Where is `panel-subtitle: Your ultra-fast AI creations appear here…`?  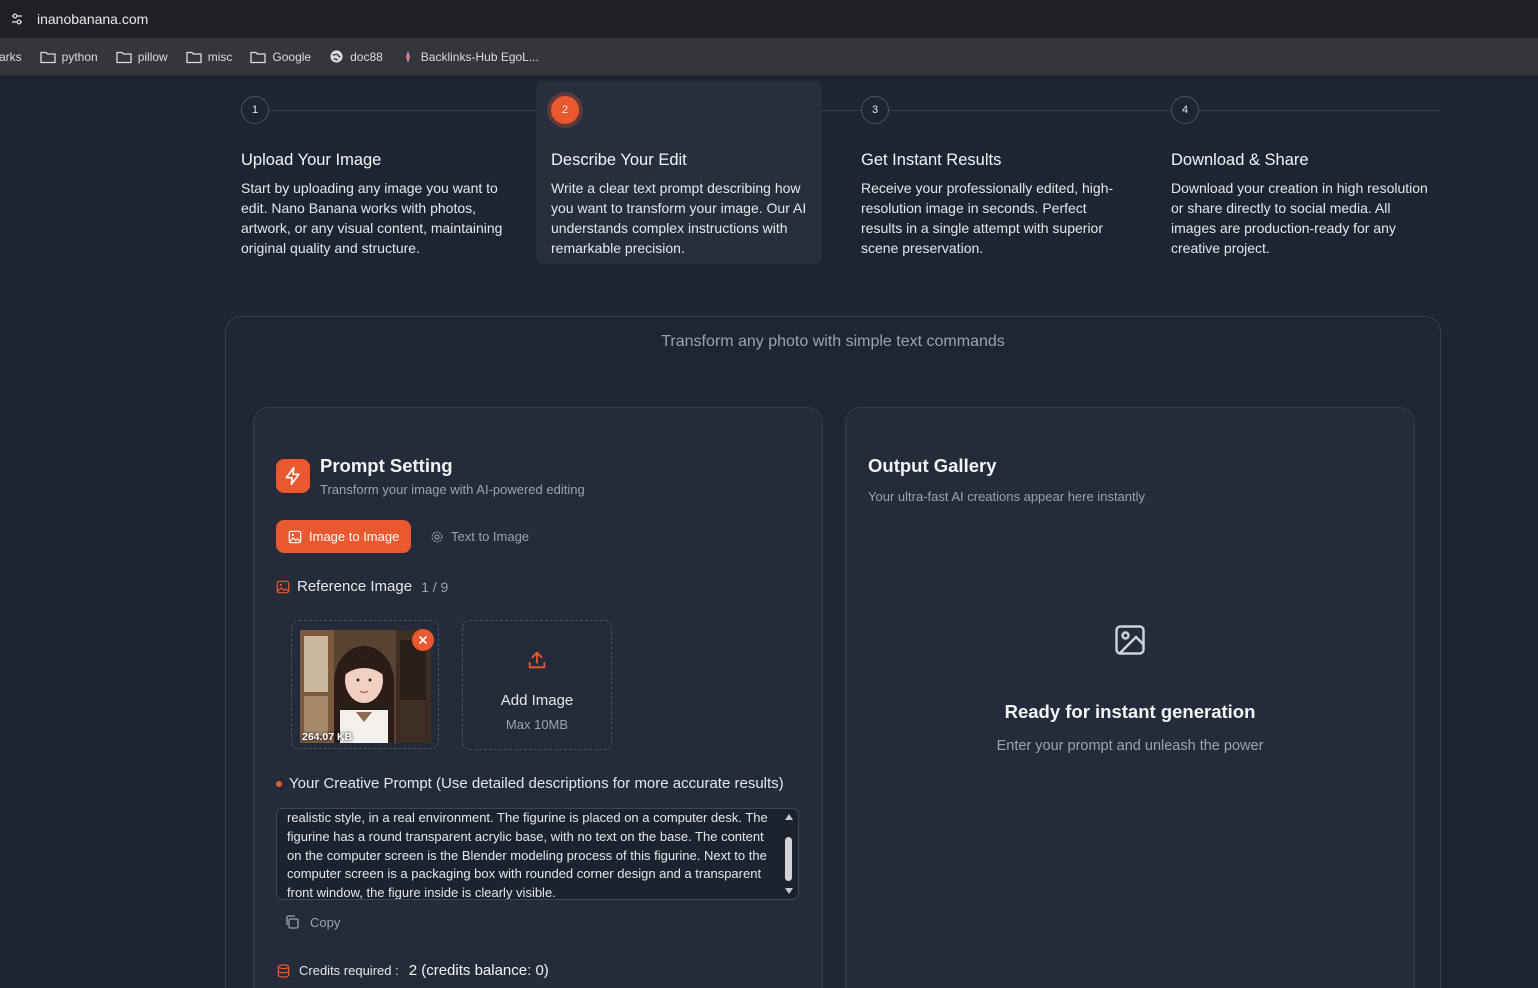 panel-subtitle: Your ultra-fast AI creations appear here… is located at coordinates (1007, 496).